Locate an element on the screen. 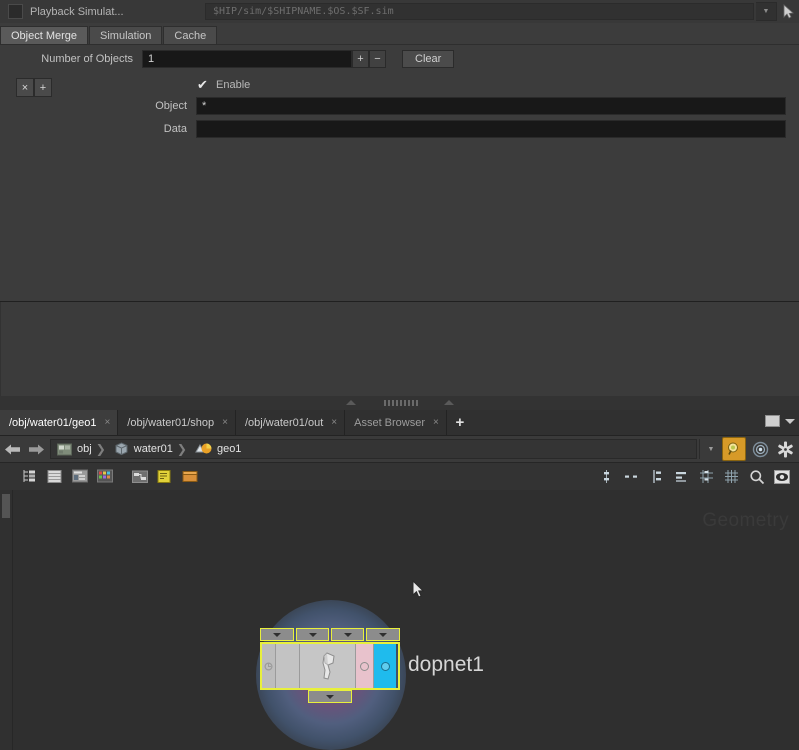 The width and height of the screenshot is (799, 750). node-display-flag is located at coordinates (385, 666).